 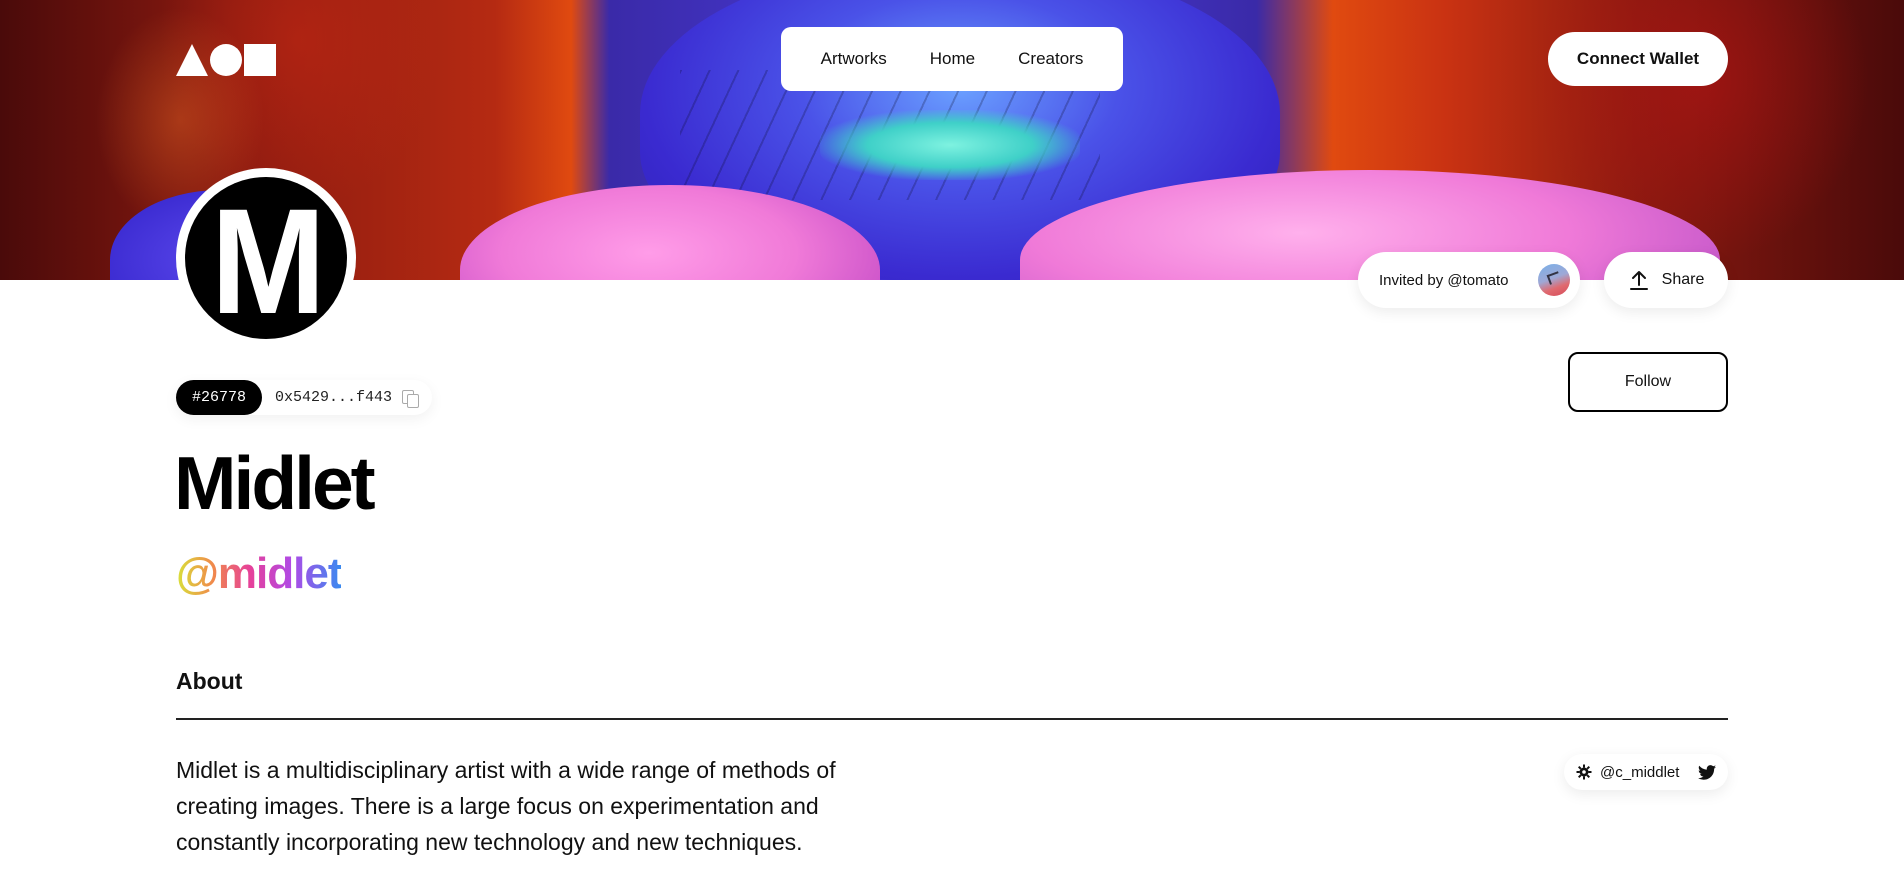 I want to click on avatar-letter: M, so click(x=267, y=261).